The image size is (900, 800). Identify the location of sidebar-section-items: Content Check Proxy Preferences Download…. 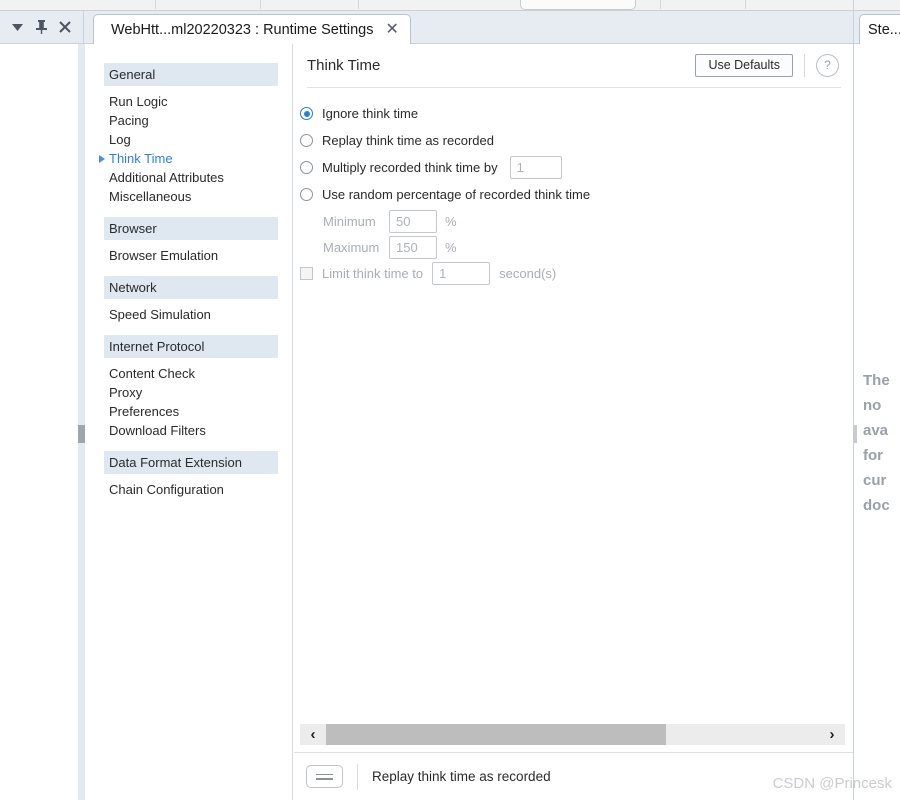
(188, 404).